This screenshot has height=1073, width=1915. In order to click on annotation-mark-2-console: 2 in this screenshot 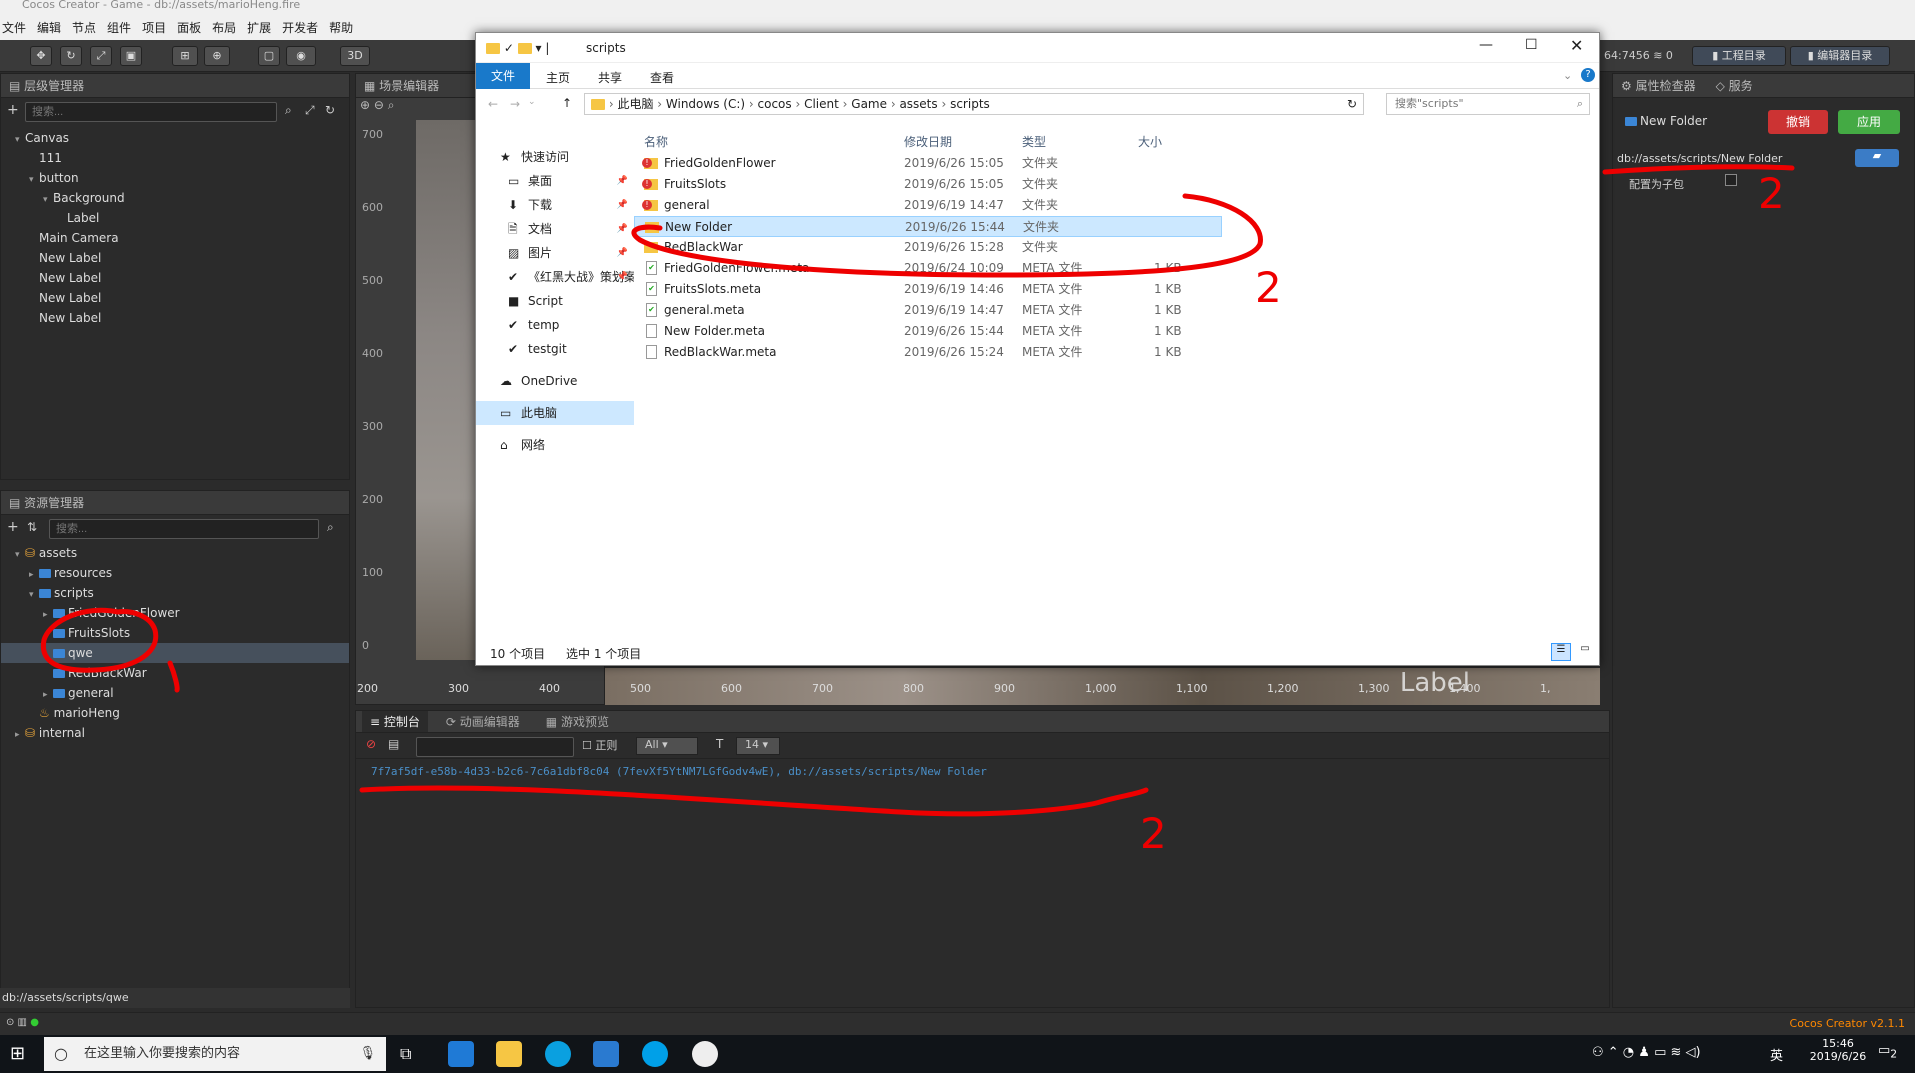, I will do `click(1153, 833)`.